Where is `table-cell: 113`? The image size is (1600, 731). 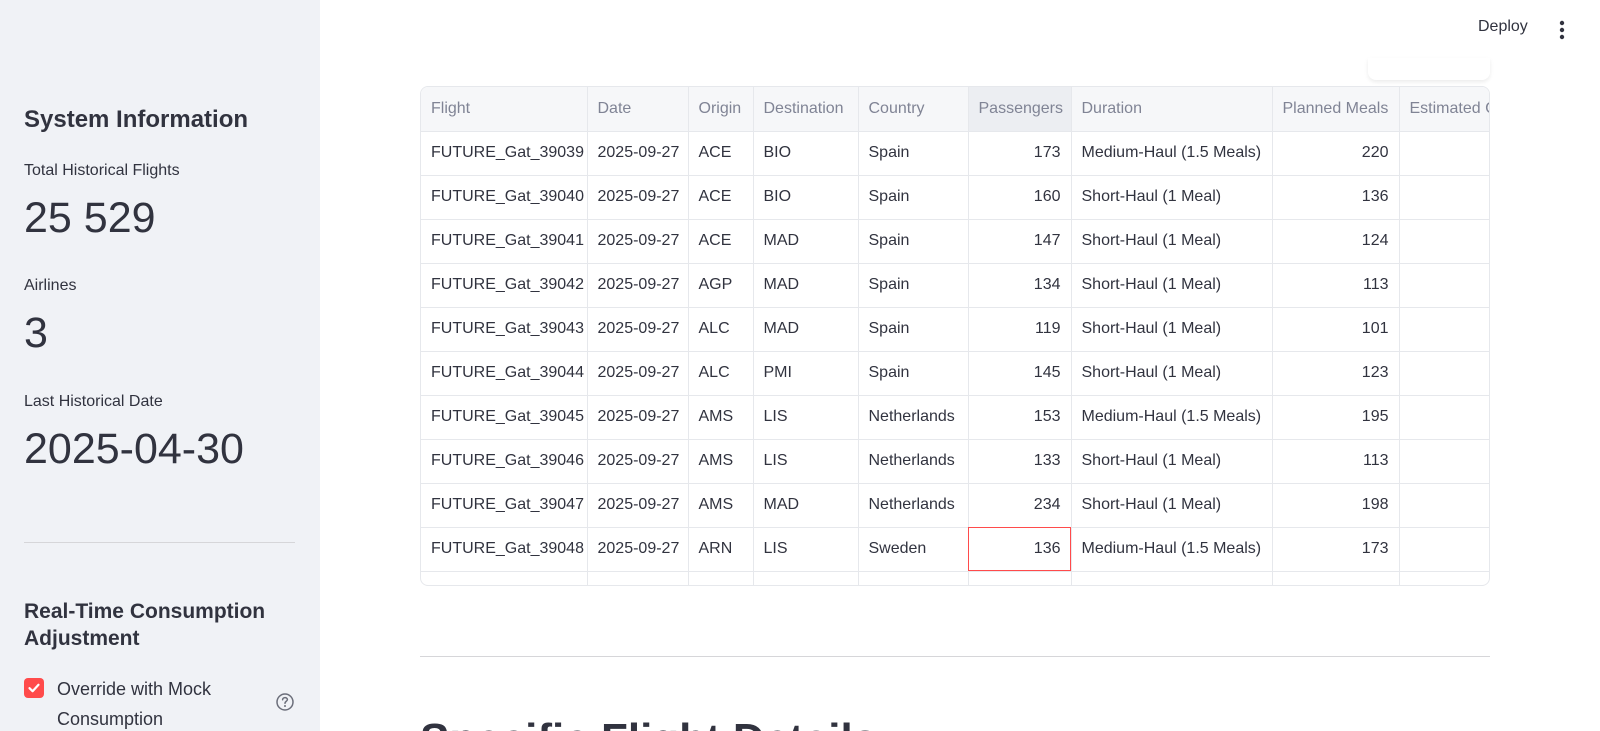 table-cell: 113 is located at coordinates (1336, 461).